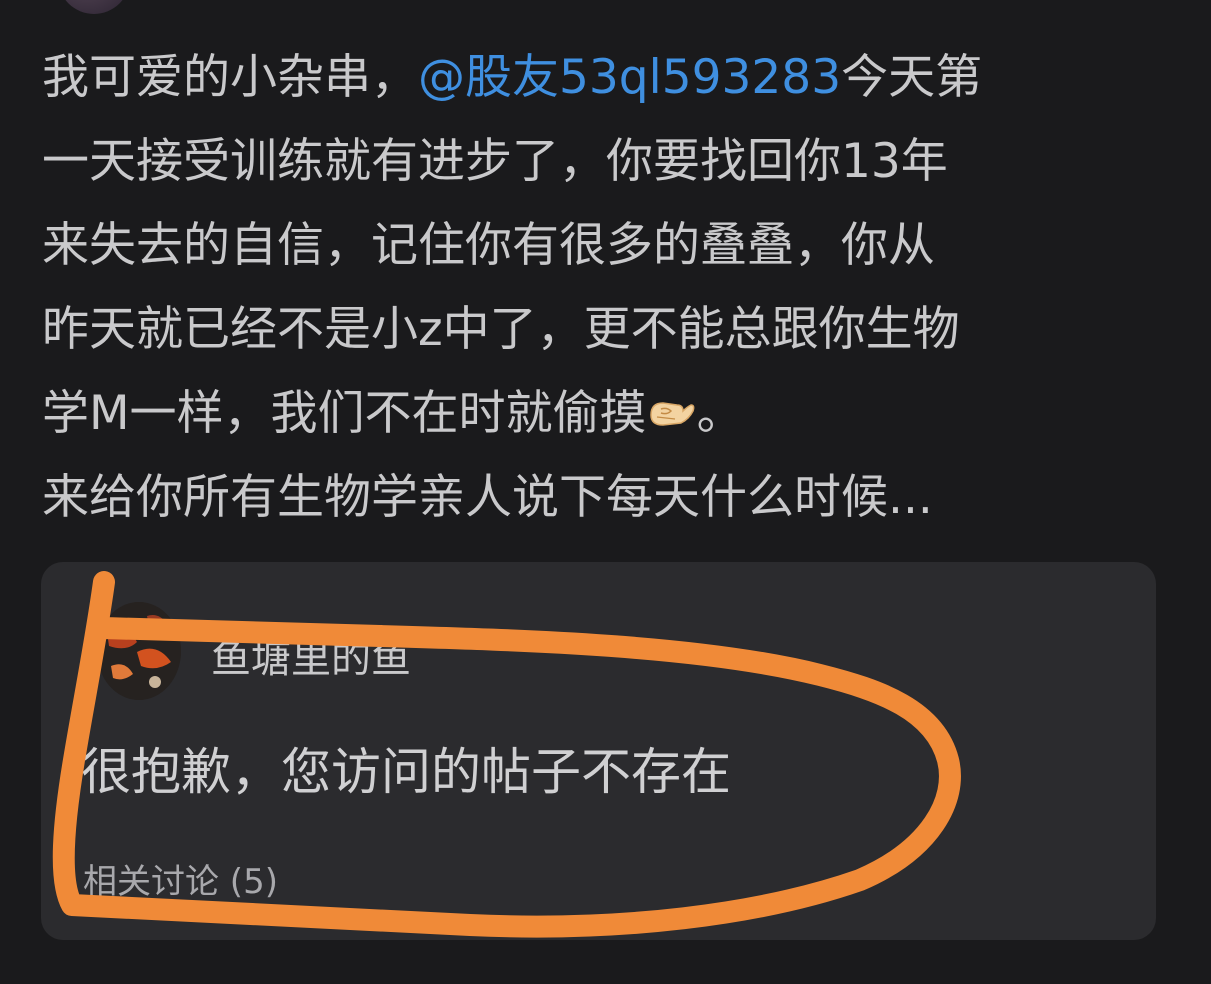  Describe the element at coordinates (406, 772) in the screenshot. I see `post-not-found-message: 很抱歉，您访问的帖子不存在` at that location.